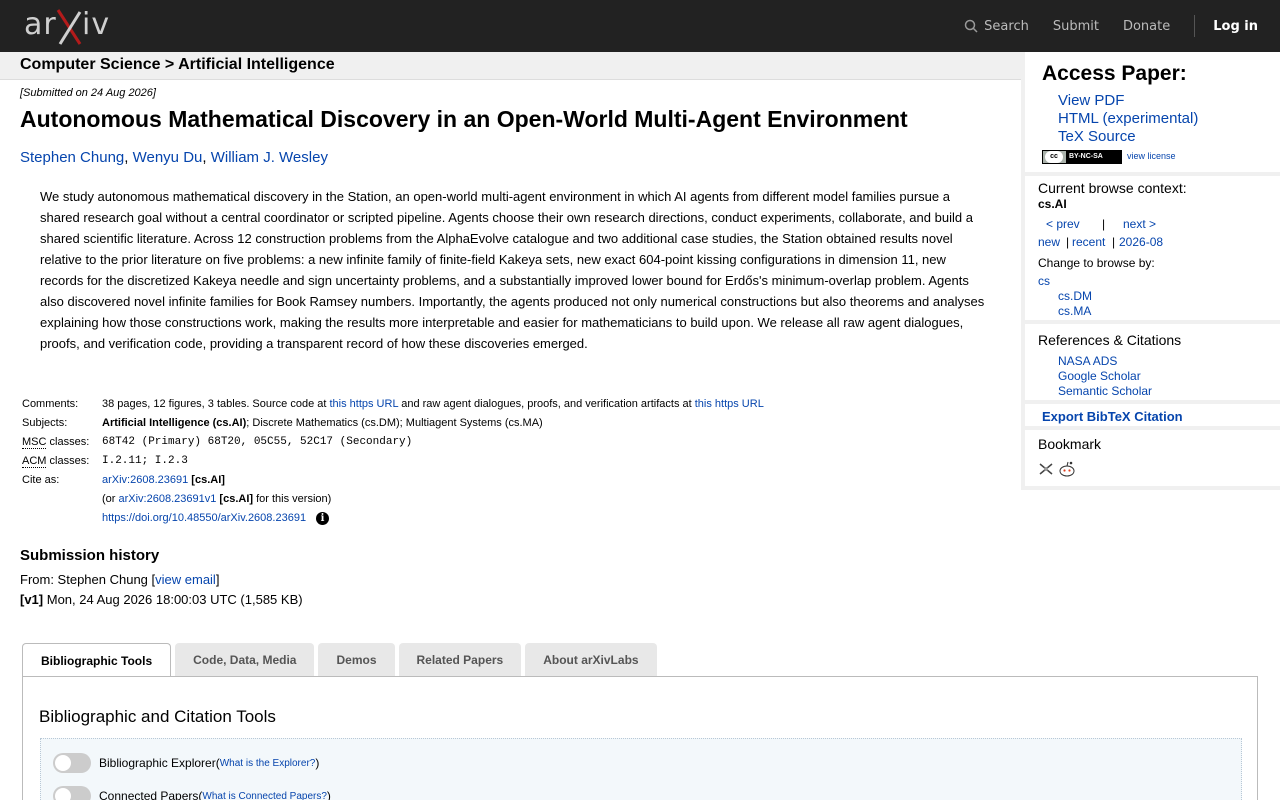  I want to click on search-button: Search, so click(996, 26).